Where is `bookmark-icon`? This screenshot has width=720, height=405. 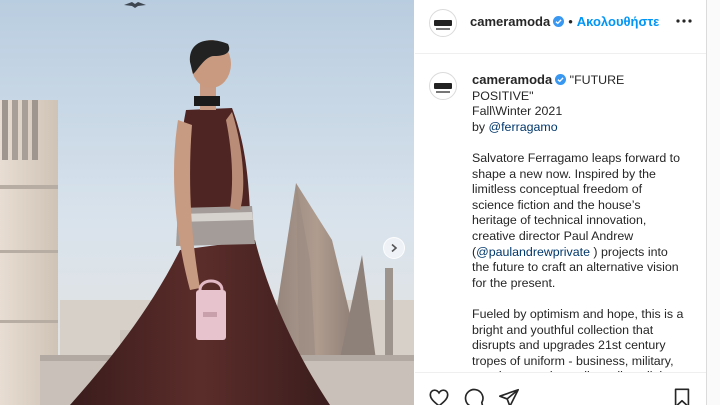
bookmark-icon is located at coordinates (682, 396).